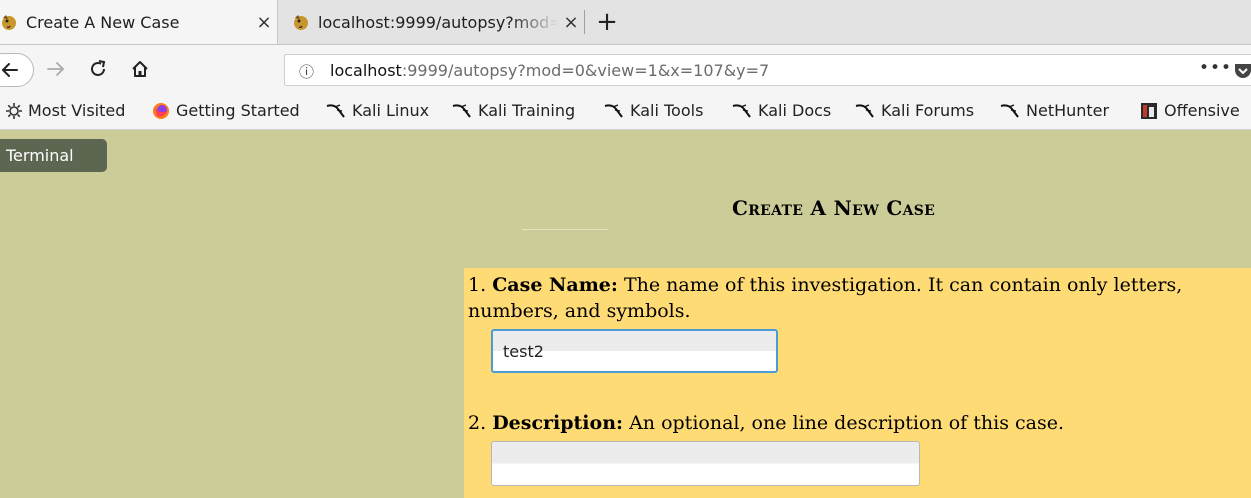  I want to click on bookmark-kali-docs: Kali Docs, so click(781, 110).